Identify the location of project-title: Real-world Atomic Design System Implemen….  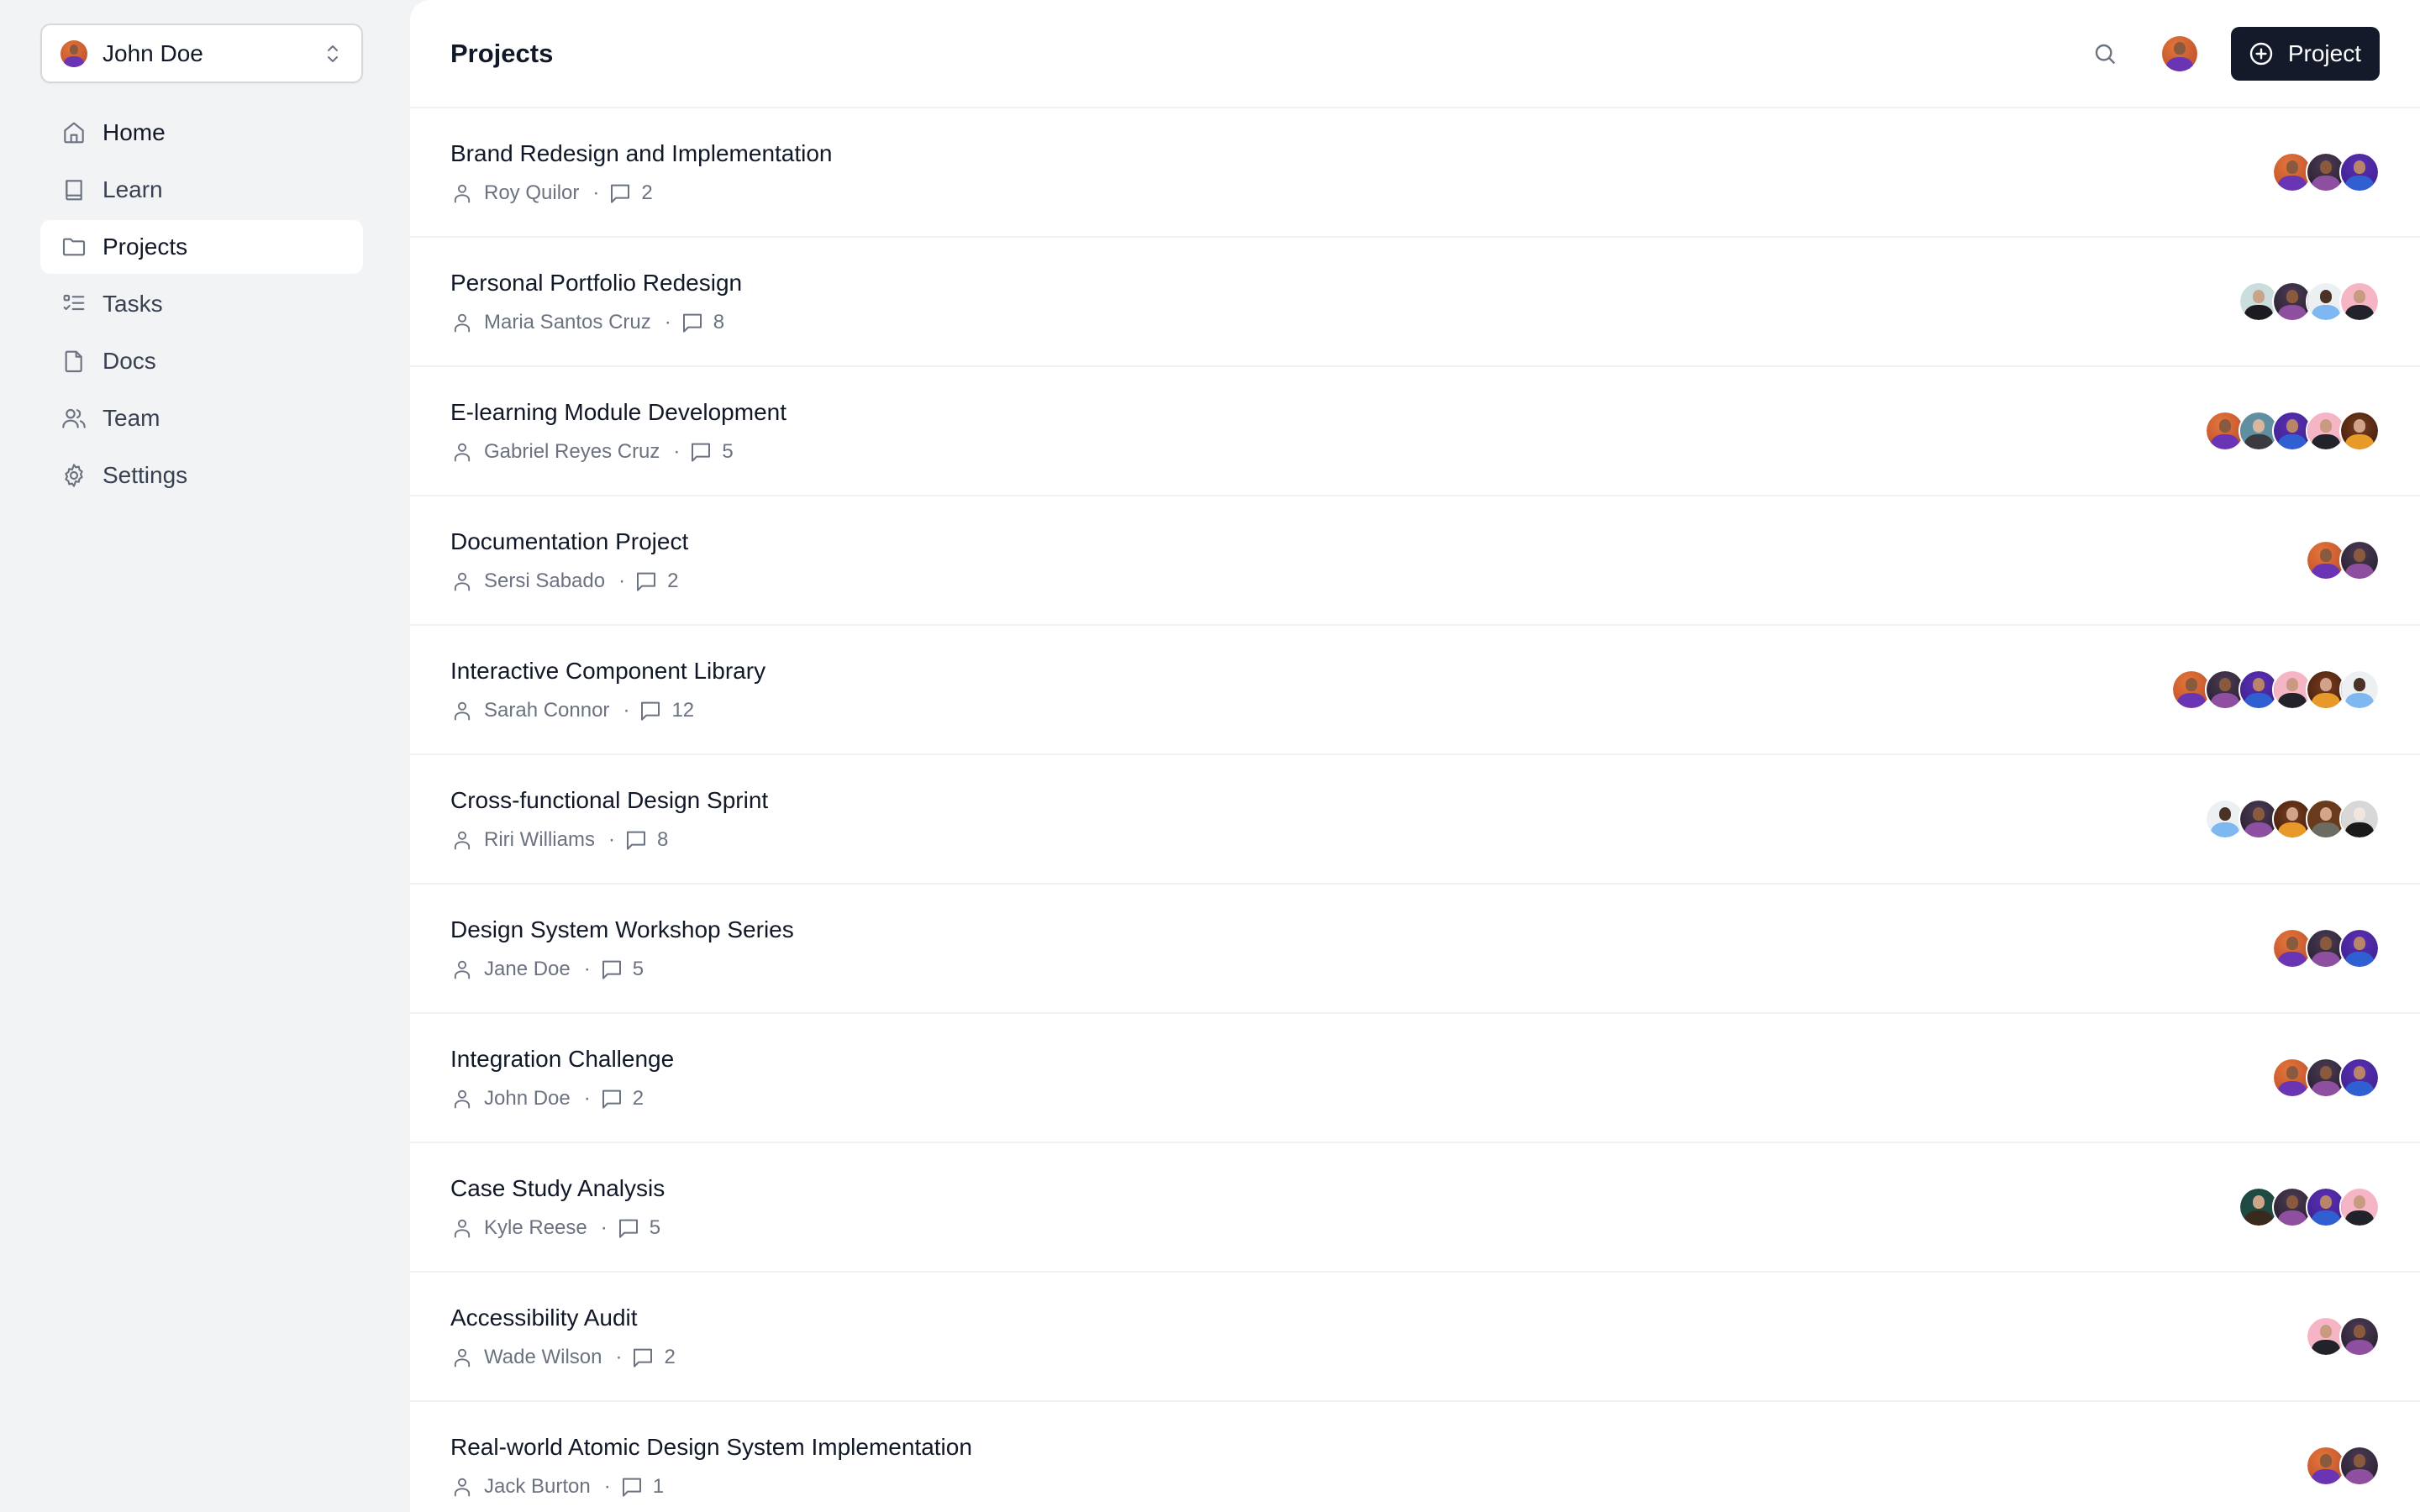
(711, 1447).